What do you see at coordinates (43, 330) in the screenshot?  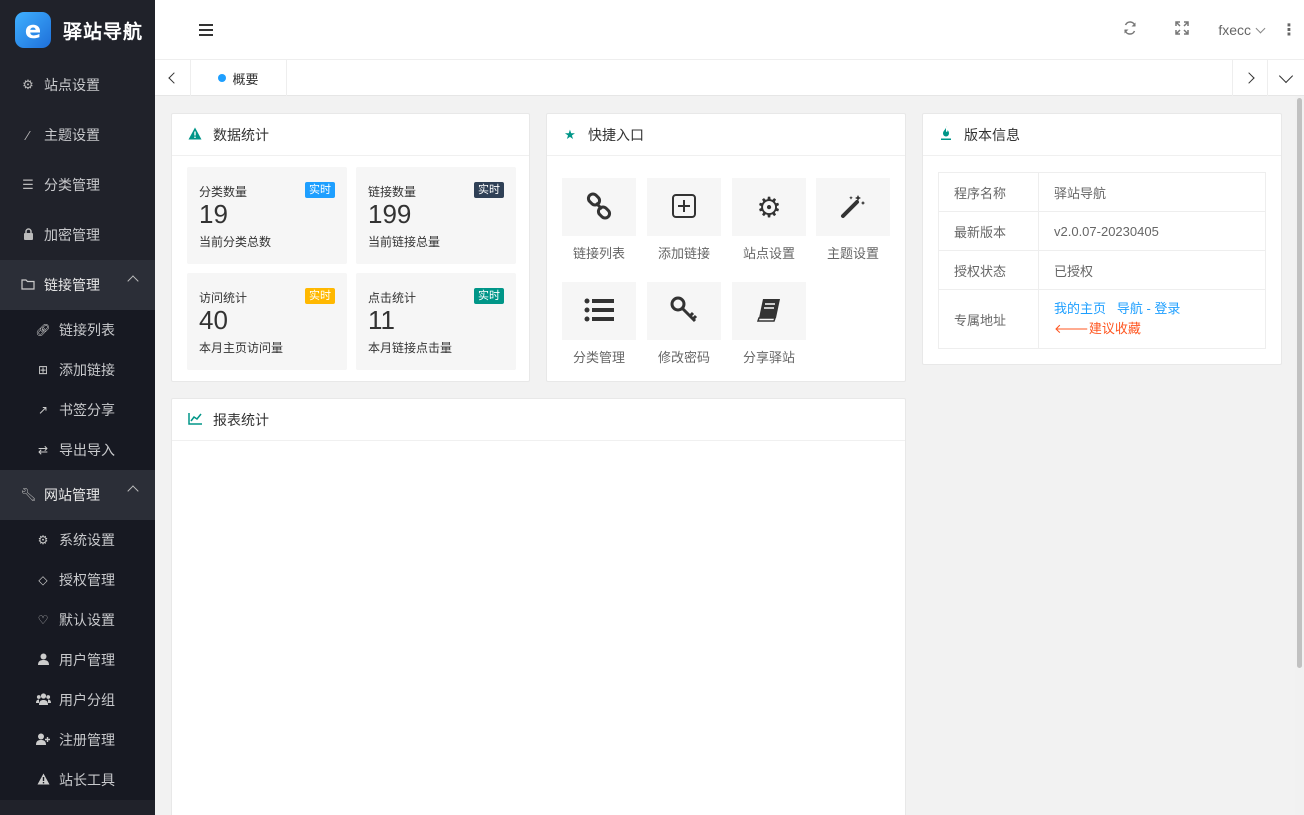 I see `link-icon: 🔗︎` at bounding box center [43, 330].